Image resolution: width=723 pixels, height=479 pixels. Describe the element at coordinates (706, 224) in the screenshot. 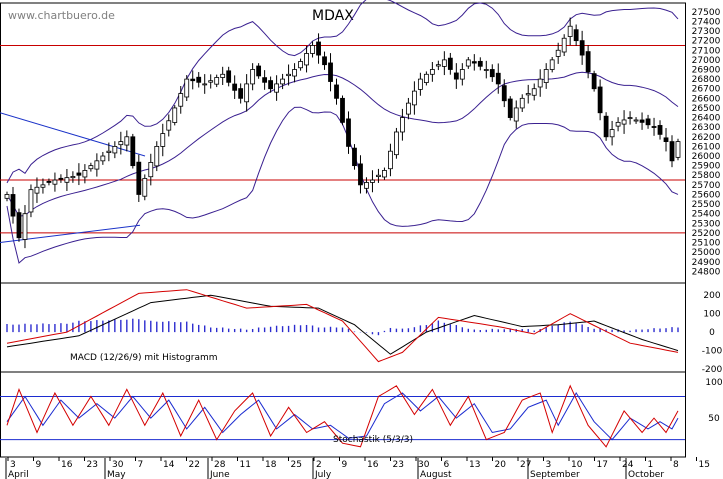

I see `y-tick-label: 25300` at that location.